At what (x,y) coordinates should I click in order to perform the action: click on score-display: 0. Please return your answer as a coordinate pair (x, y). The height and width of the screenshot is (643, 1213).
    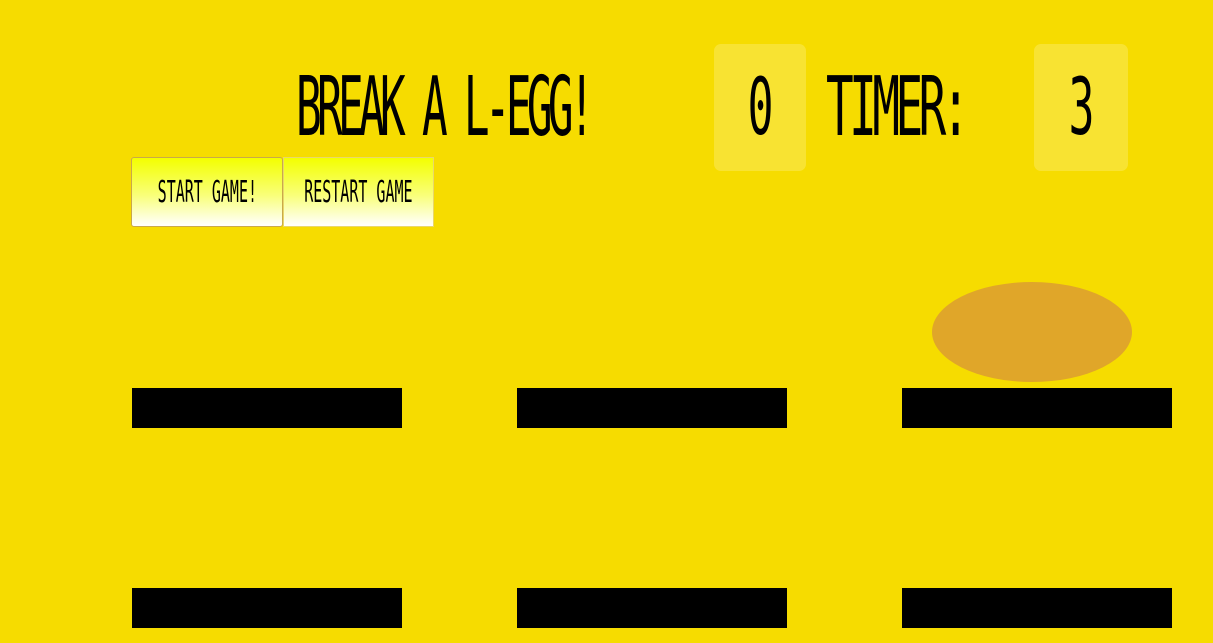
    Looking at the image, I should click on (760, 107).